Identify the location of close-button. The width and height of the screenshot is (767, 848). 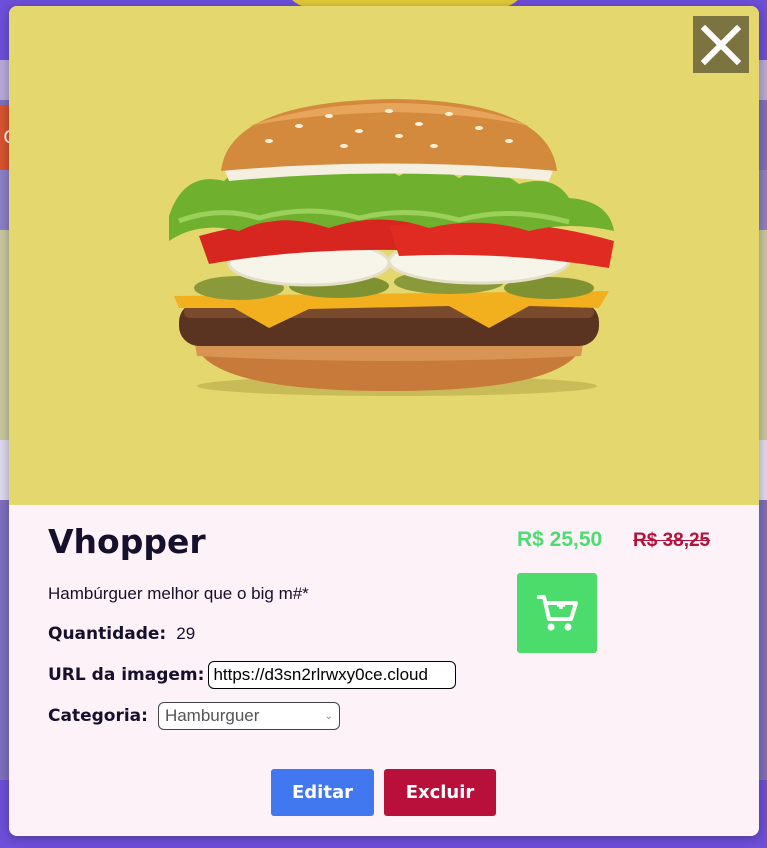
(721, 44).